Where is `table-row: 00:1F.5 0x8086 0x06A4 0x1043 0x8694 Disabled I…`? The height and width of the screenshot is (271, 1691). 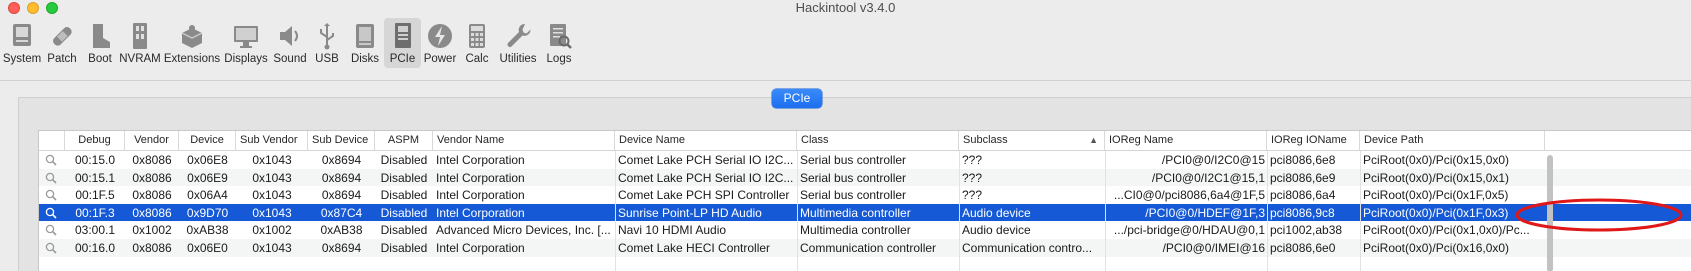
table-row: 00:1F.5 0x8086 0x06A4 0x1043 0x8694 Disabled I… is located at coordinates (865, 195).